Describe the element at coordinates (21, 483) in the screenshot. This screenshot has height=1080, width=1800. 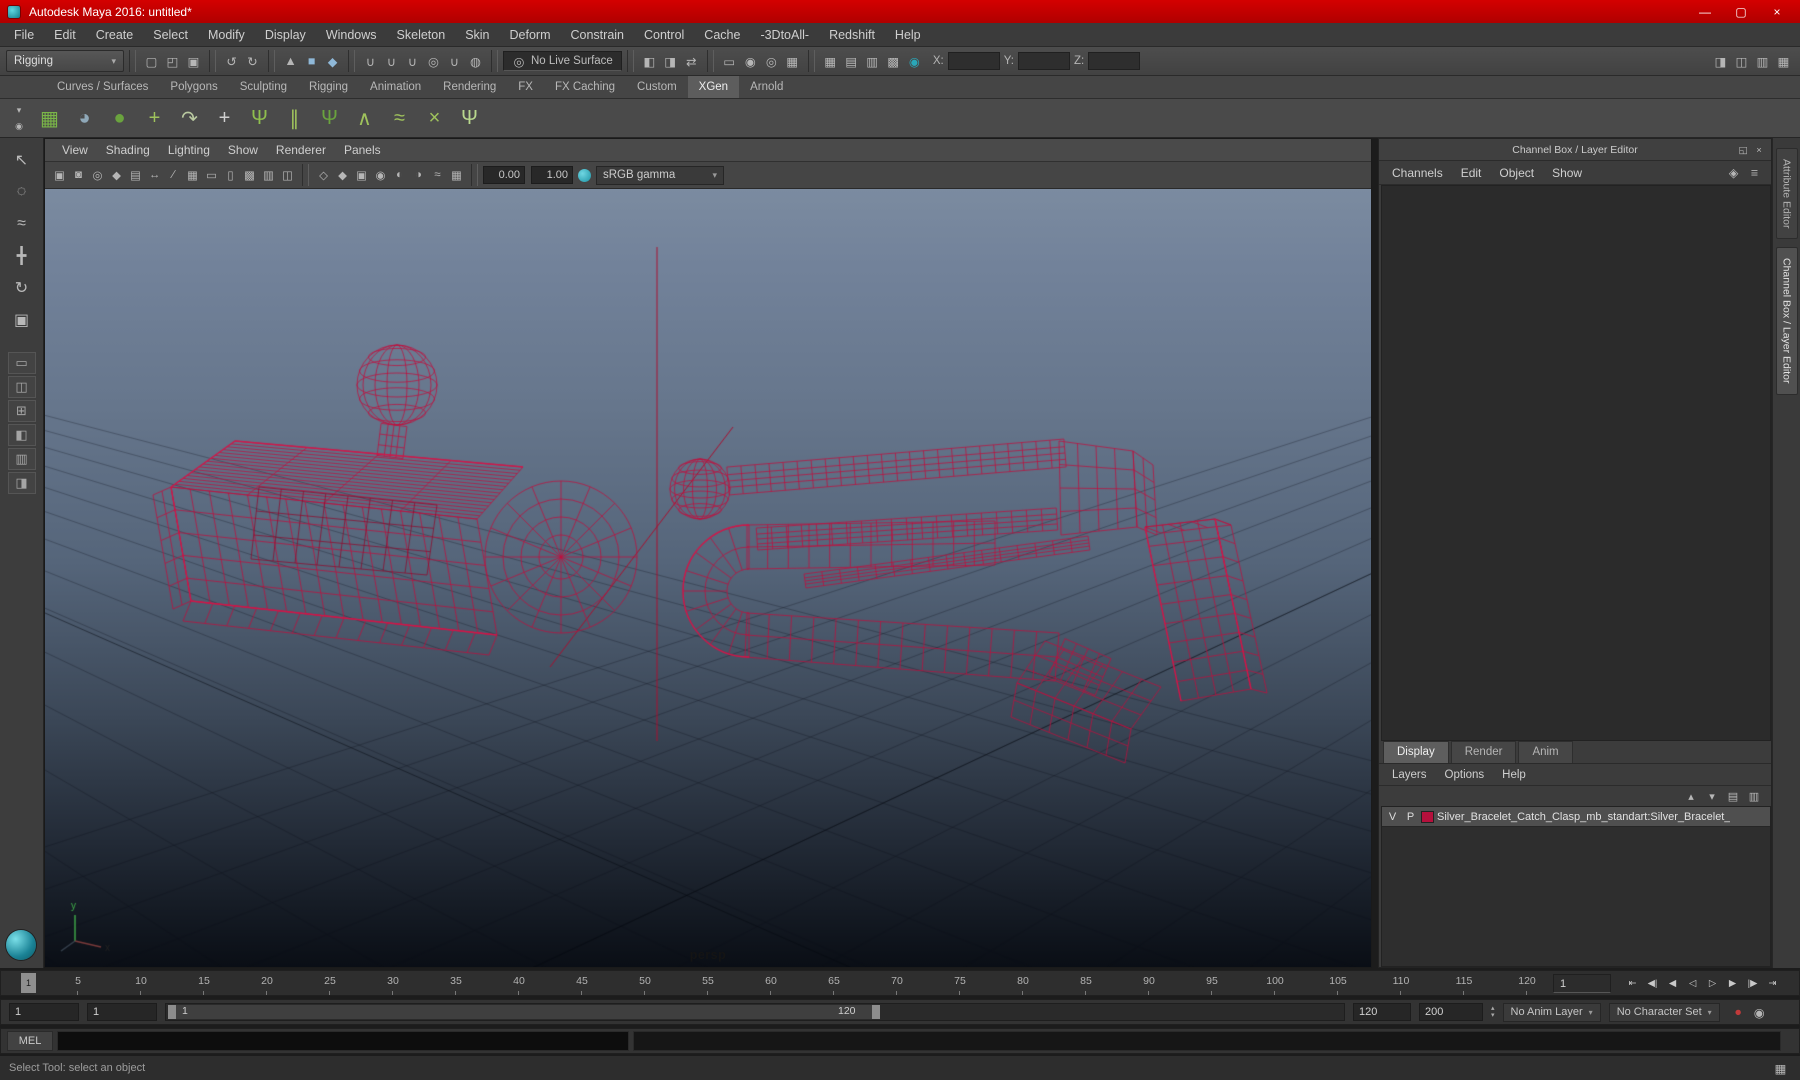
I see `layout-persp-graph-icon: ◨` at that location.